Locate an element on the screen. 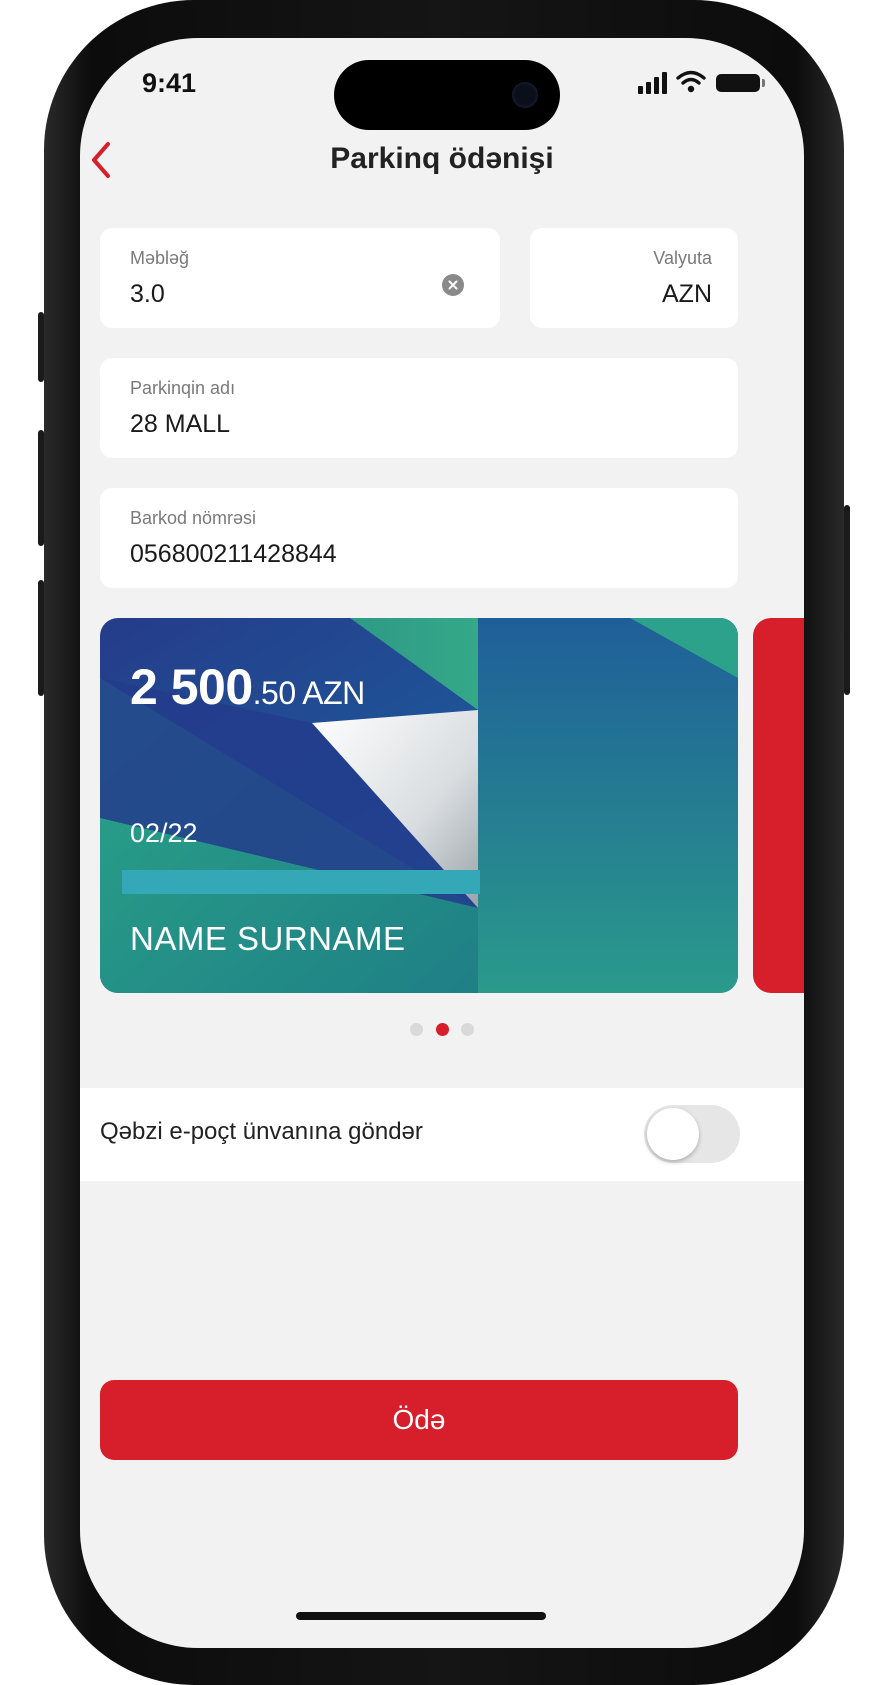 Image resolution: width=871 pixels, height=1685 pixels. currency-value: AZN is located at coordinates (687, 294).